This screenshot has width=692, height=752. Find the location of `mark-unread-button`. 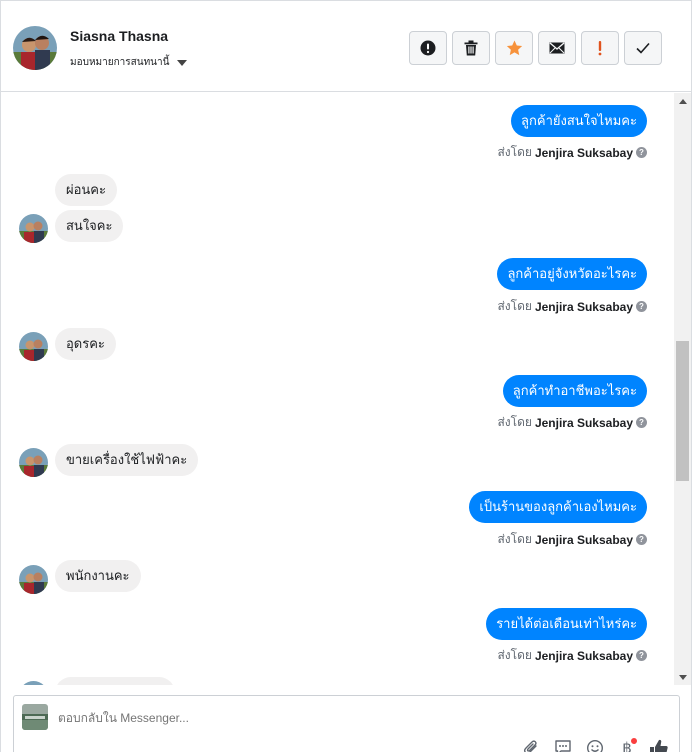

mark-unread-button is located at coordinates (557, 48).